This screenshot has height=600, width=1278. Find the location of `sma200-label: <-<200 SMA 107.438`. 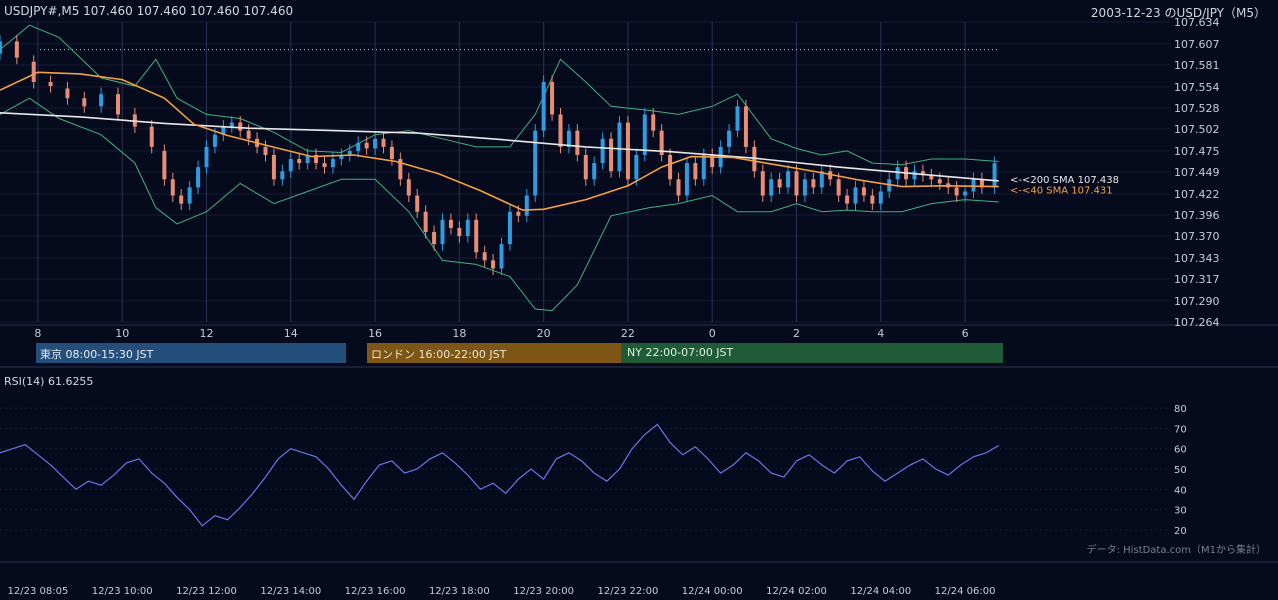

sma200-label: <-<200 SMA 107.438 is located at coordinates (1064, 180).